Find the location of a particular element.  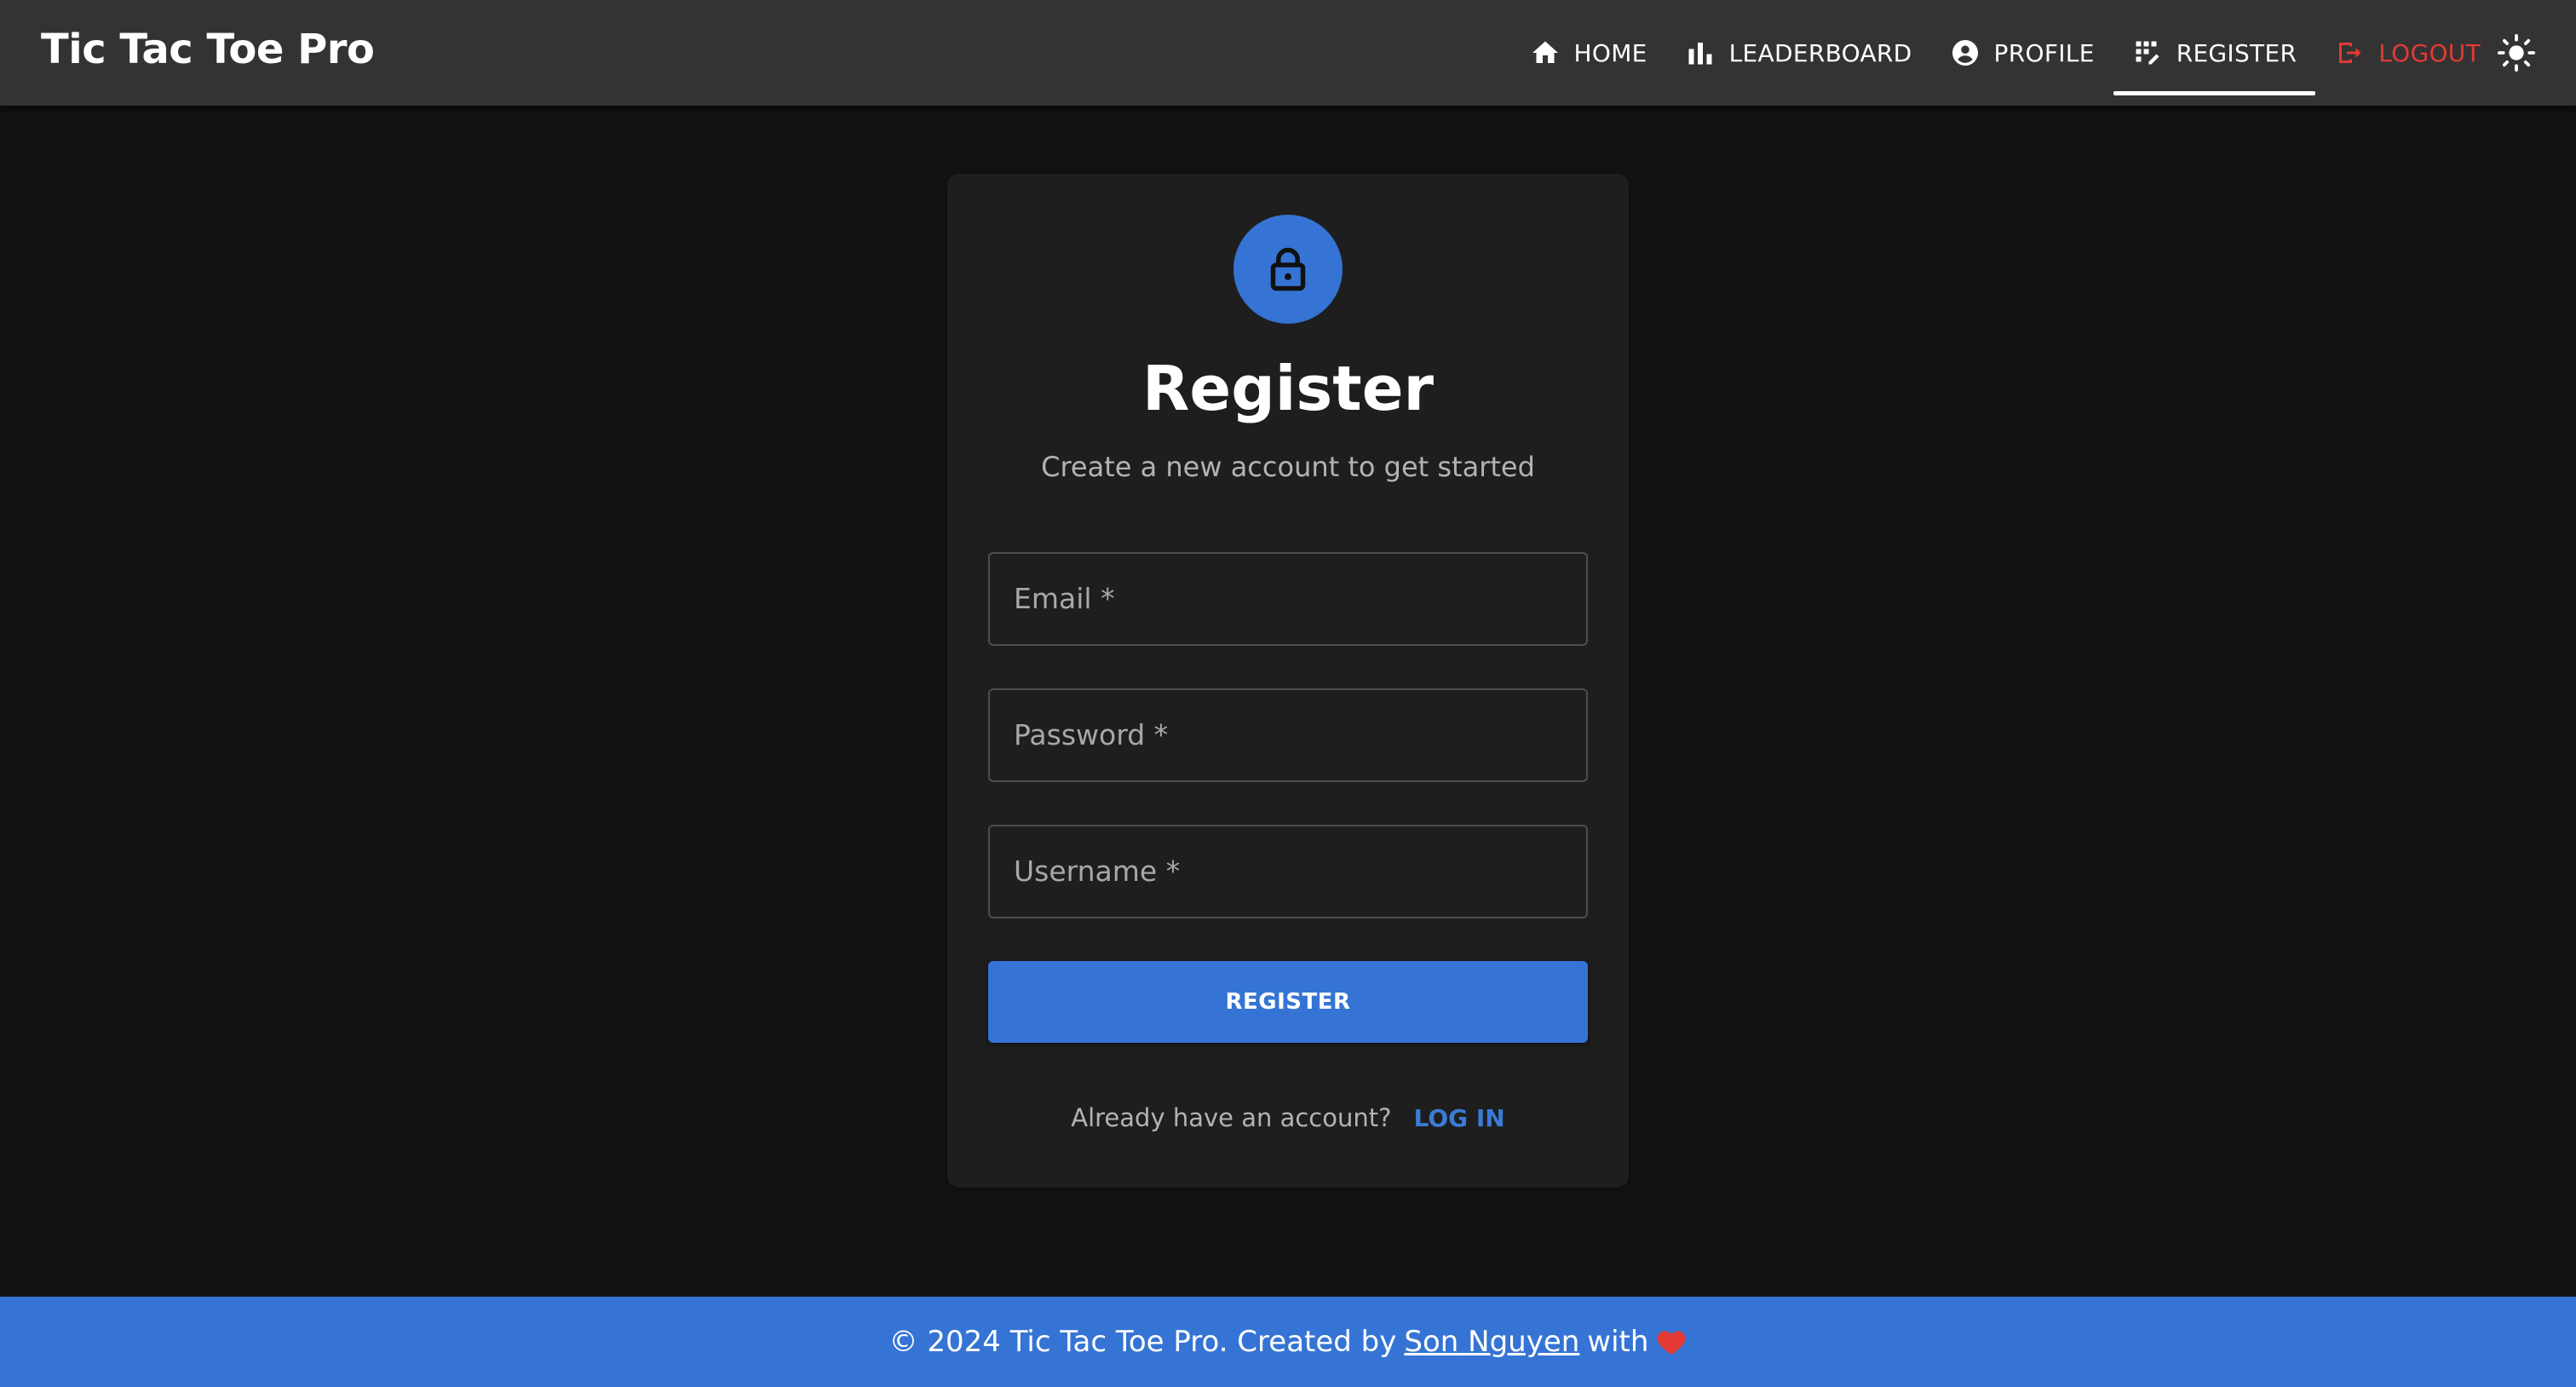

lock-icon is located at coordinates (1288, 269).